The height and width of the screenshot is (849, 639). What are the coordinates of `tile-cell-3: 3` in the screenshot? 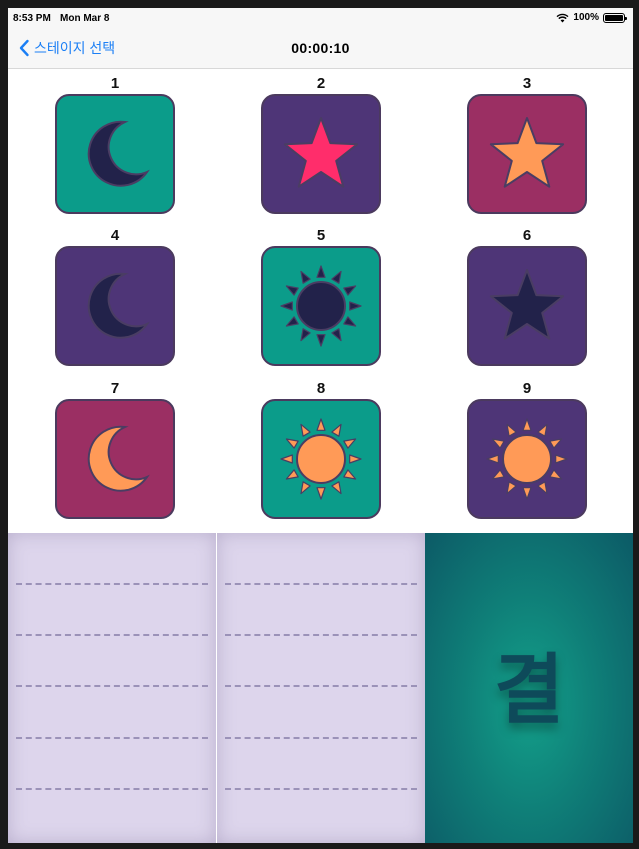 It's located at (527, 144).